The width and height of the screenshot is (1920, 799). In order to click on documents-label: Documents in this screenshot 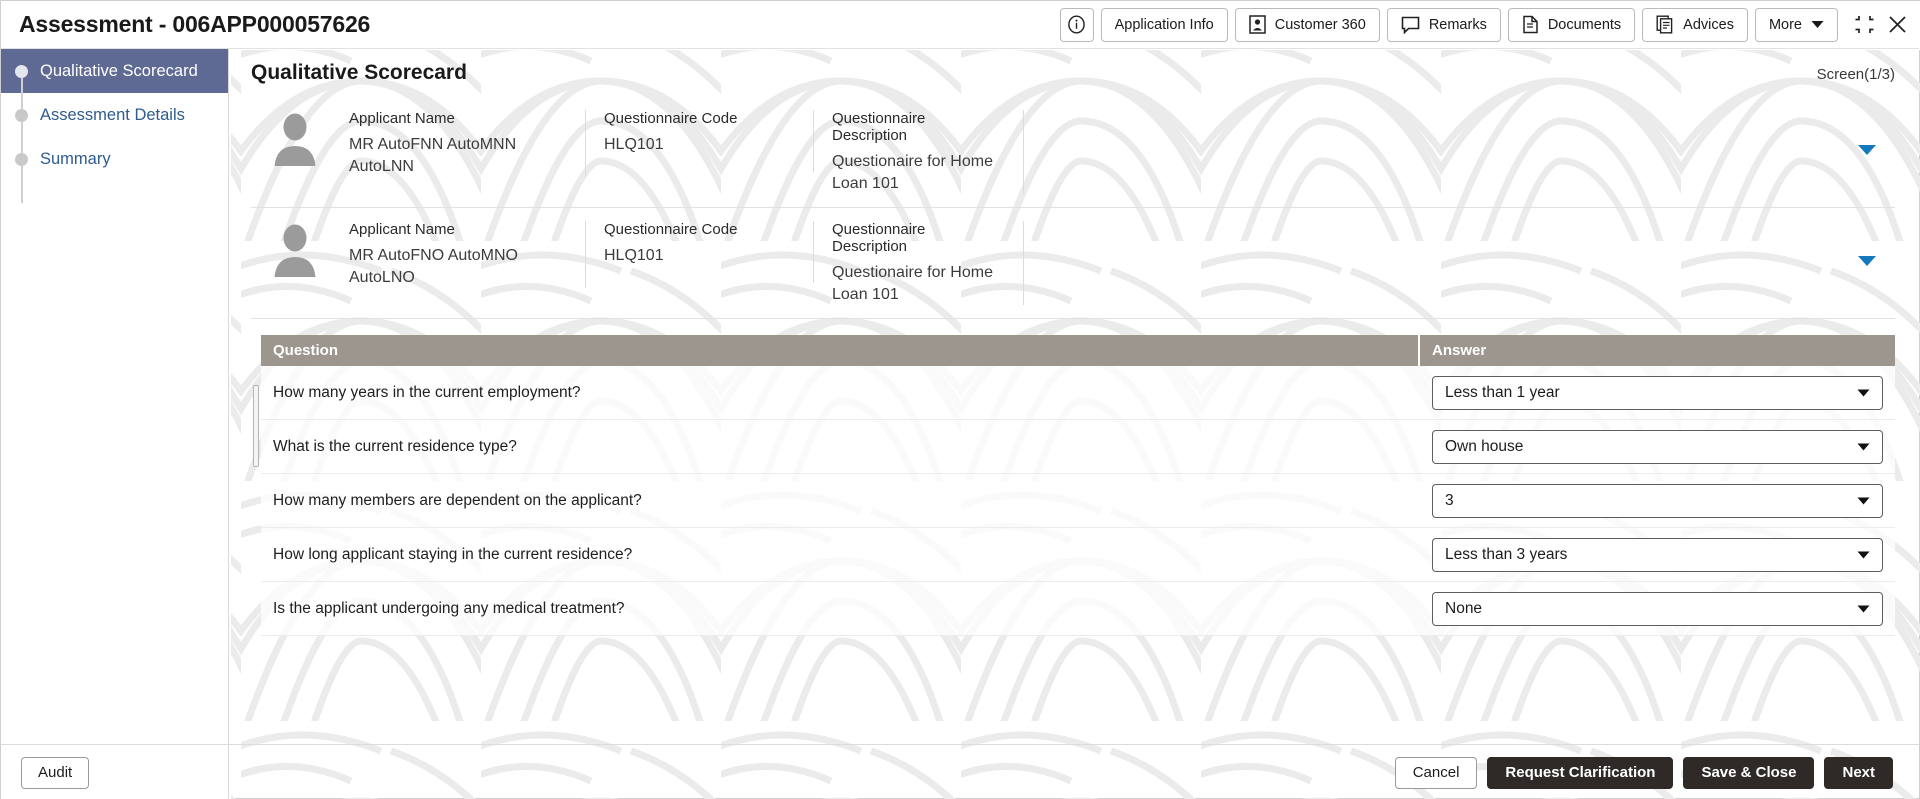, I will do `click(1584, 24)`.